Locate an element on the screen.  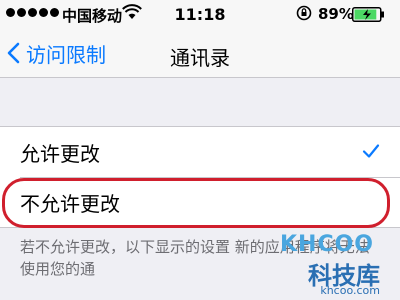
page-title: 通讯录 is located at coordinates (200, 58).